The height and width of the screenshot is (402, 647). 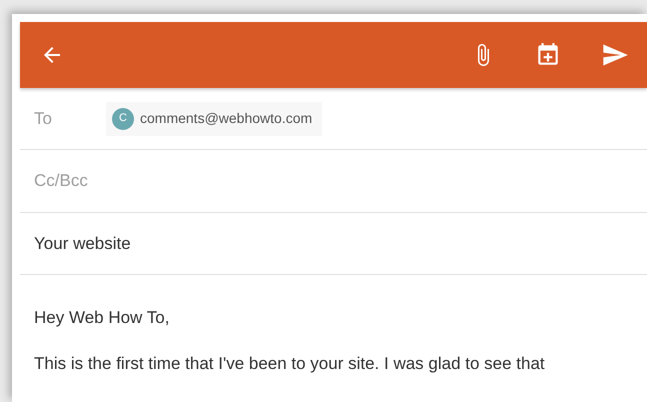 What do you see at coordinates (102, 318) in the screenshot?
I see `body-paragraph: Hey Web How To,` at bounding box center [102, 318].